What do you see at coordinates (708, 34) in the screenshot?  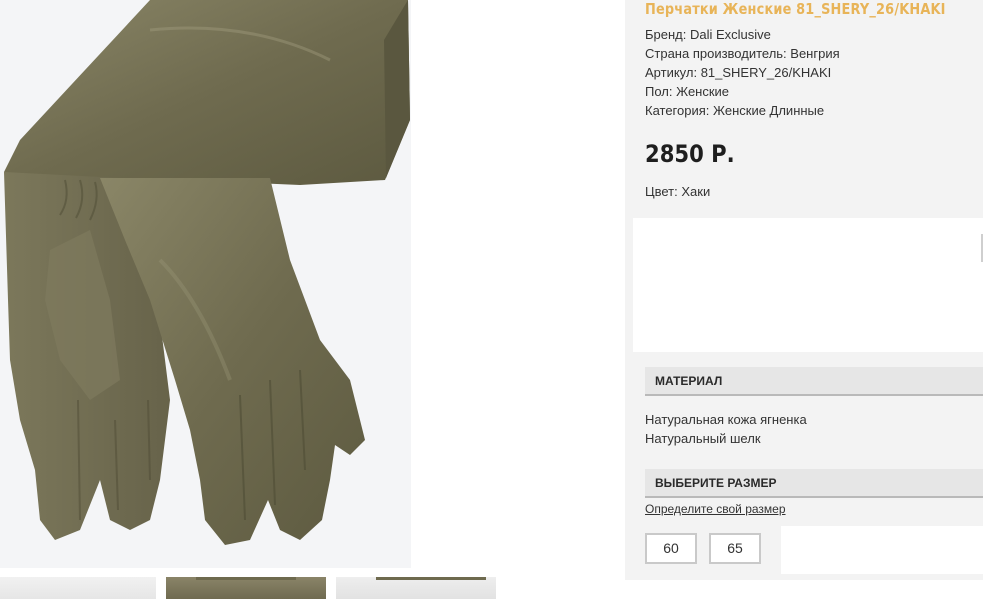 I see `attribute-brand: Бренд: Dali Exclusive` at bounding box center [708, 34].